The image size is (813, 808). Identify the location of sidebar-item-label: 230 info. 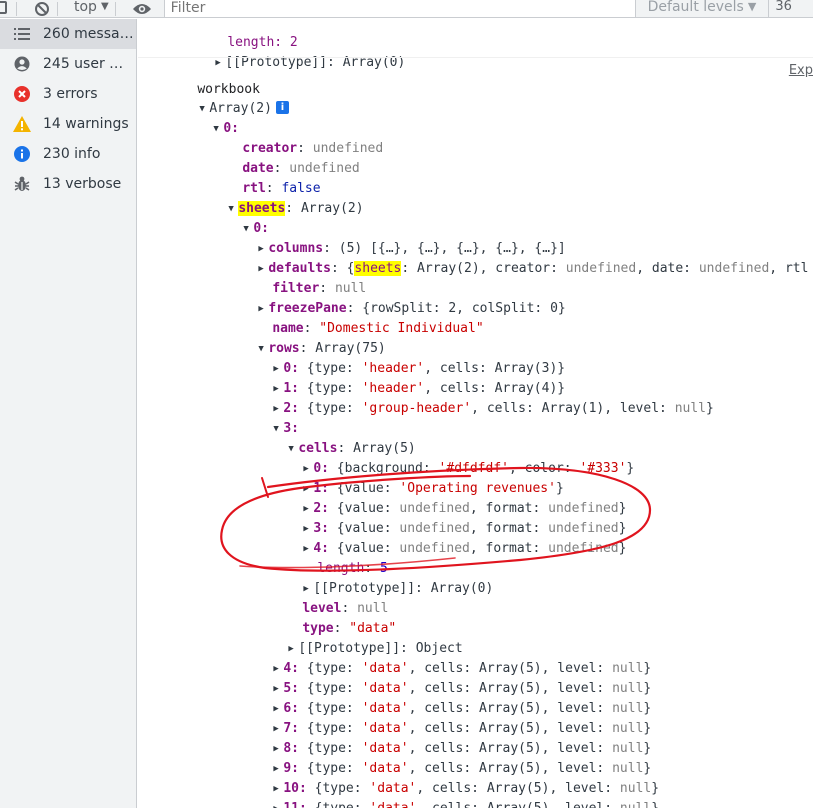
(72, 154).